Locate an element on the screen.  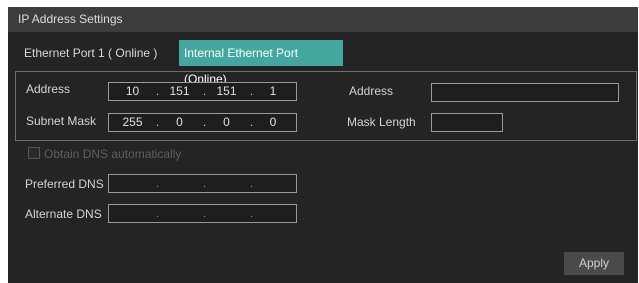
subnet-octet-2: 0 is located at coordinates (179, 122).